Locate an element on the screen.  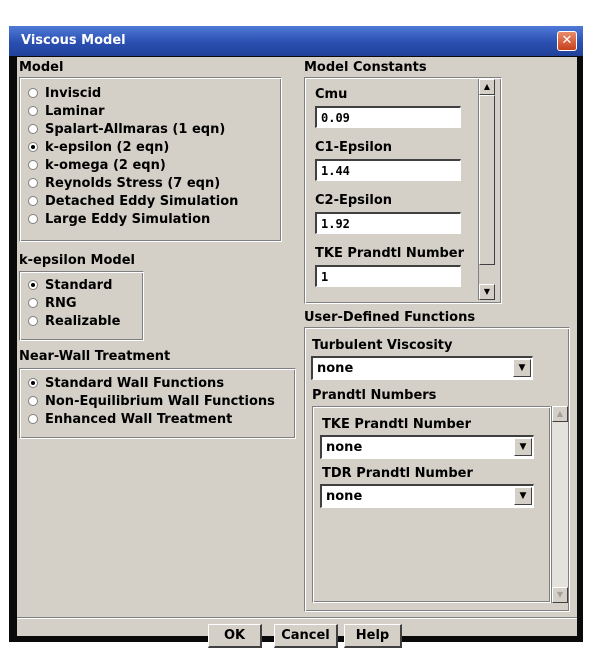
model-constants-scrollbar: ▲ ▼ is located at coordinates (486, 189).